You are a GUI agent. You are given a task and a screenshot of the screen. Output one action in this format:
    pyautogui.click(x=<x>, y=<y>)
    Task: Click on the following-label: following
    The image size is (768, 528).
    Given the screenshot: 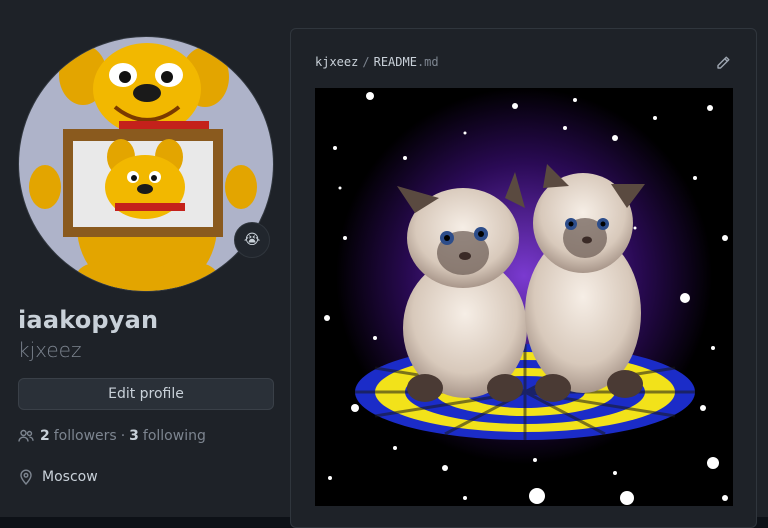 What is the action you would take?
    pyautogui.click(x=174, y=436)
    